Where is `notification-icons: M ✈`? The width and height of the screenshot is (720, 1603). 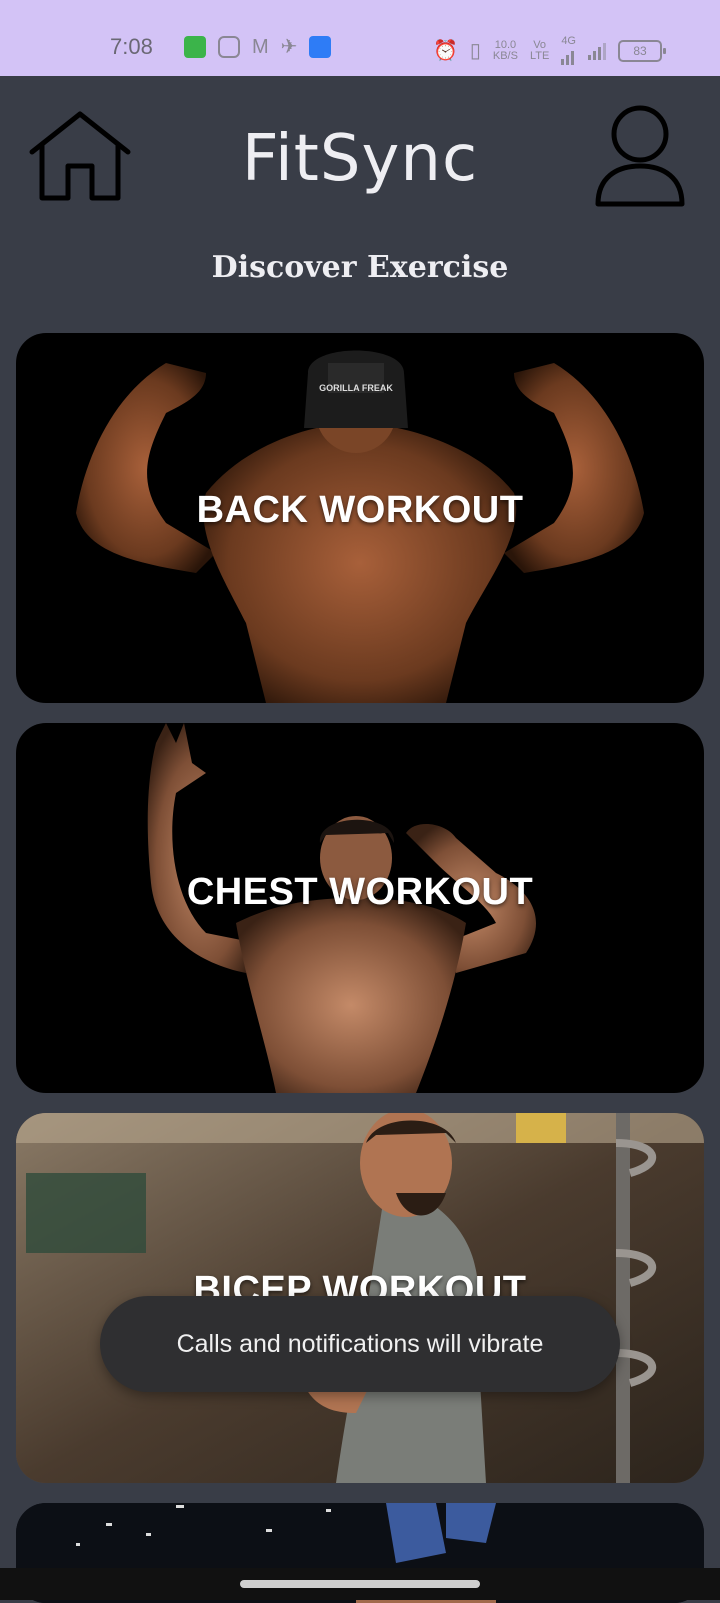
notification-icons: M ✈ is located at coordinates (258, 47).